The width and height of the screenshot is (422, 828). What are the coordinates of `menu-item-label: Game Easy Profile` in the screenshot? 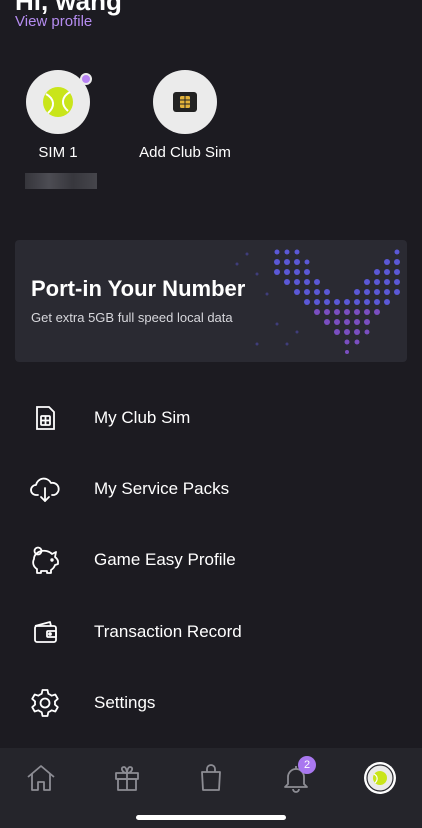 It's located at (165, 559).